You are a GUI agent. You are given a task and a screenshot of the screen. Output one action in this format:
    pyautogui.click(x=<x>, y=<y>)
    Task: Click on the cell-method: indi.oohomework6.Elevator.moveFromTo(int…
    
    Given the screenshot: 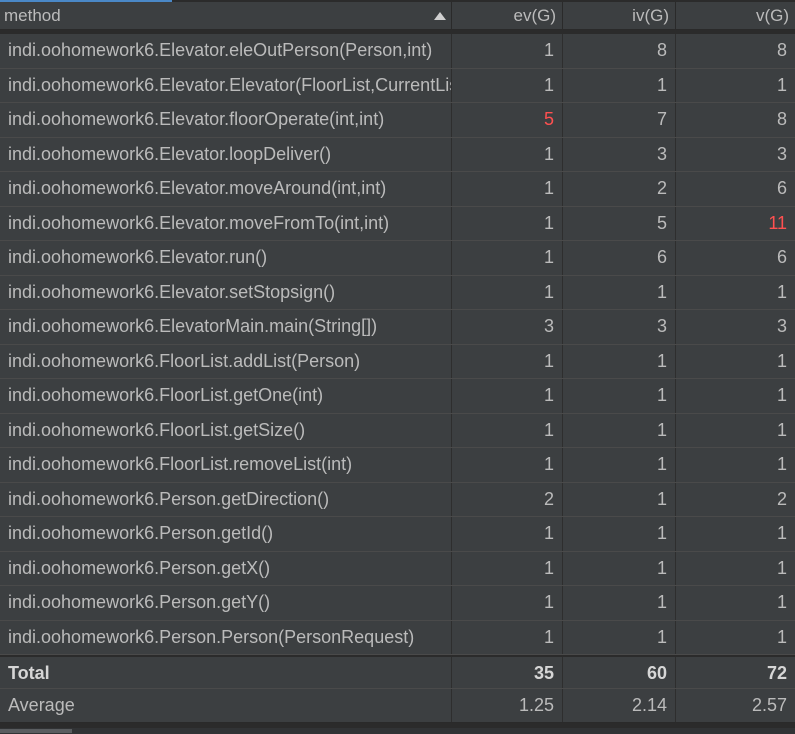 What is the action you would take?
    pyautogui.click(x=226, y=223)
    